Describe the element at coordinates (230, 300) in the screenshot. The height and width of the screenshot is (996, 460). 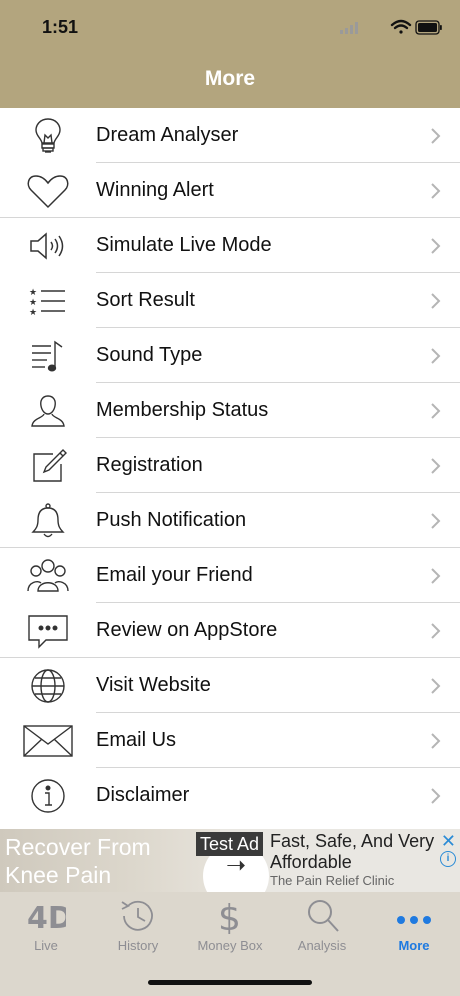
I see `menu-item-sort-result: ★ ★ ★ Sort Result` at that location.